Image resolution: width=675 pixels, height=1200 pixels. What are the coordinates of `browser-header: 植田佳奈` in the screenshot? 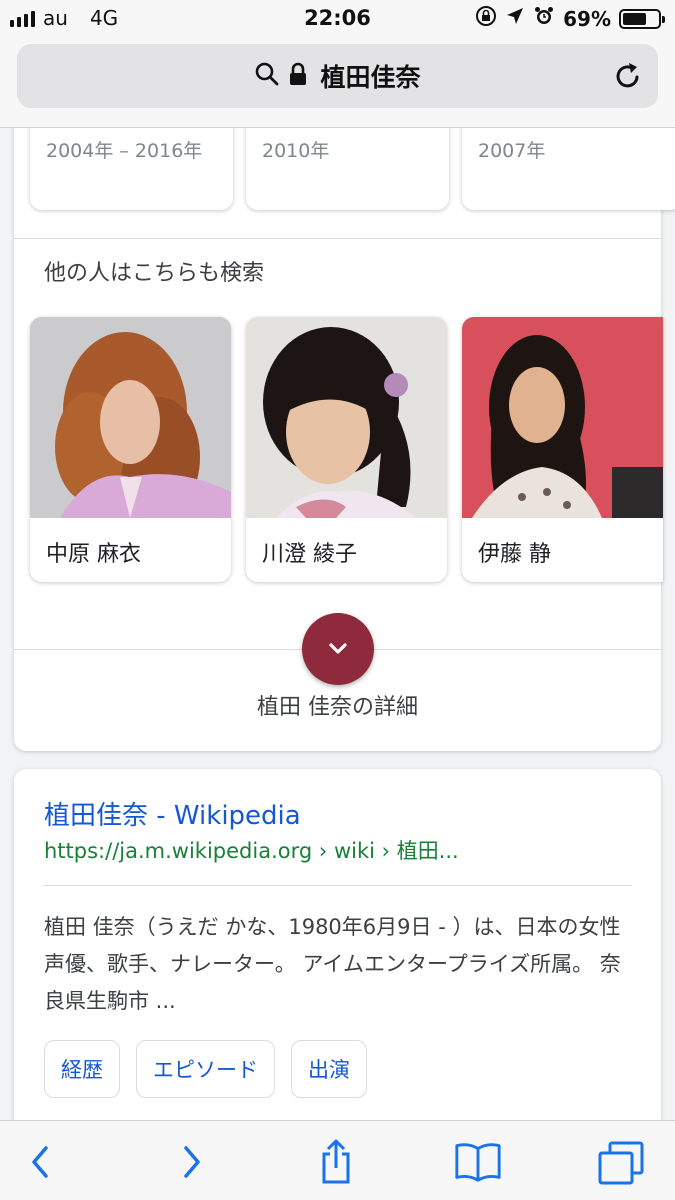 It's located at (337, 83).